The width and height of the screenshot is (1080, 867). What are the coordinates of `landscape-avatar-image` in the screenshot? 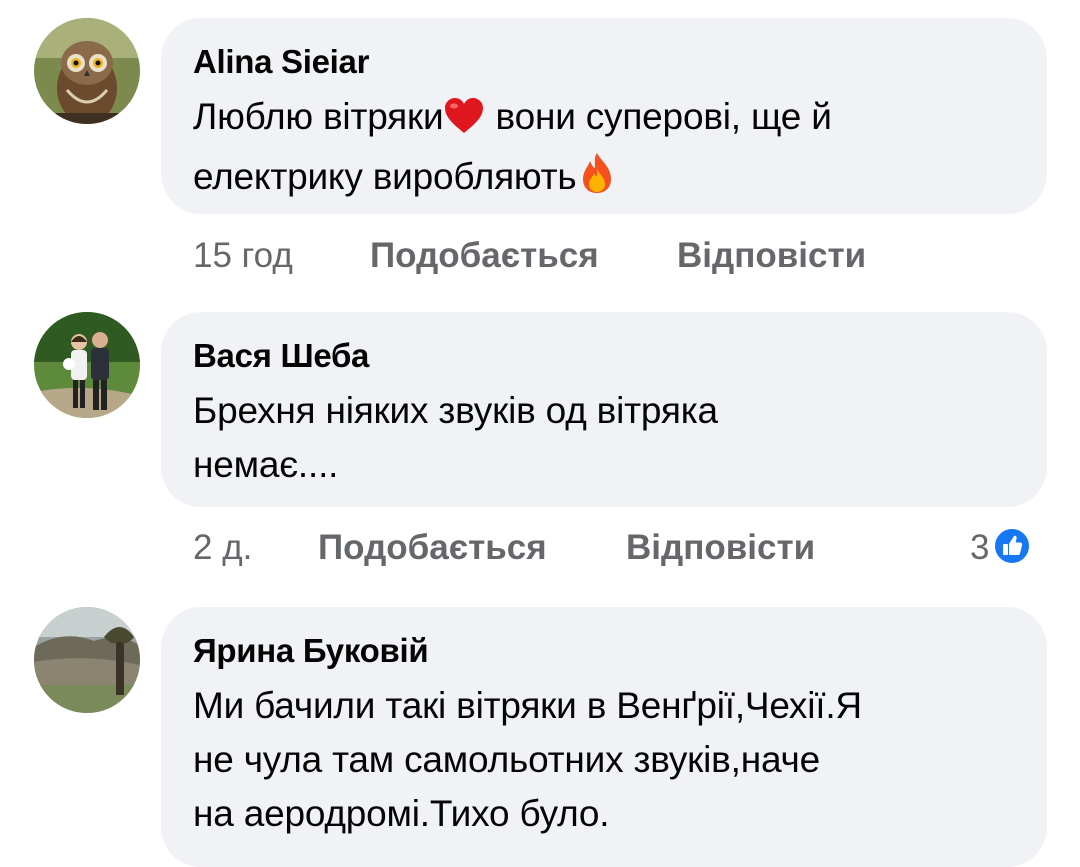 It's located at (87, 660).